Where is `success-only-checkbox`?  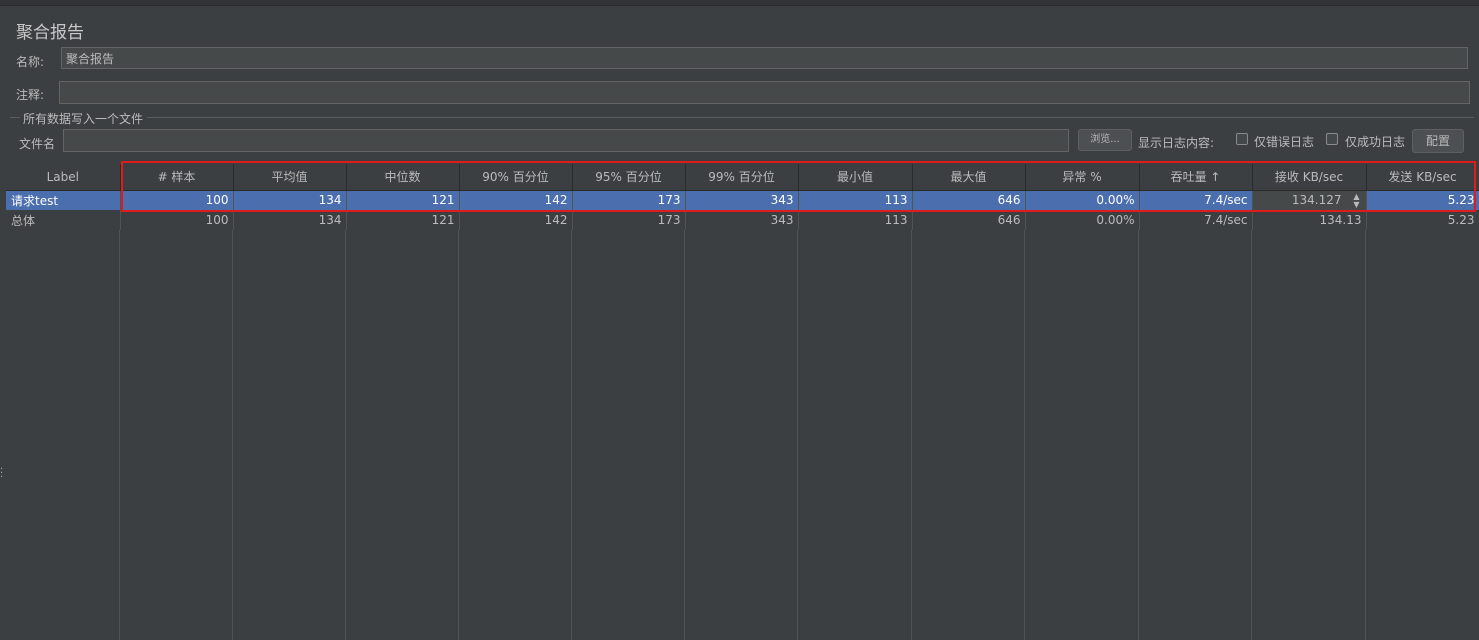 success-only-checkbox is located at coordinates (1332, 139).